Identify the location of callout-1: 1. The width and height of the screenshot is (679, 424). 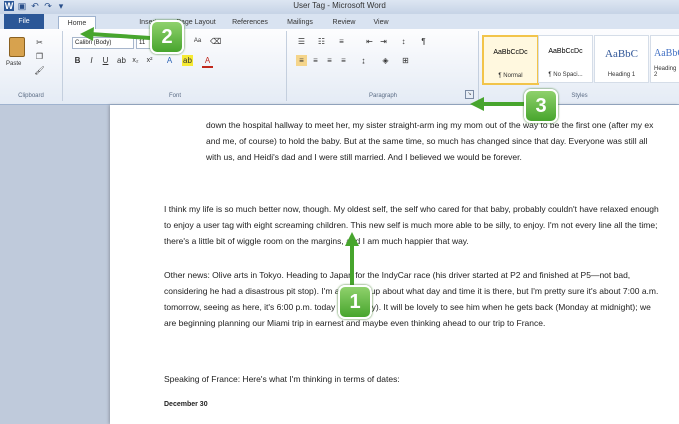
(355, 302).